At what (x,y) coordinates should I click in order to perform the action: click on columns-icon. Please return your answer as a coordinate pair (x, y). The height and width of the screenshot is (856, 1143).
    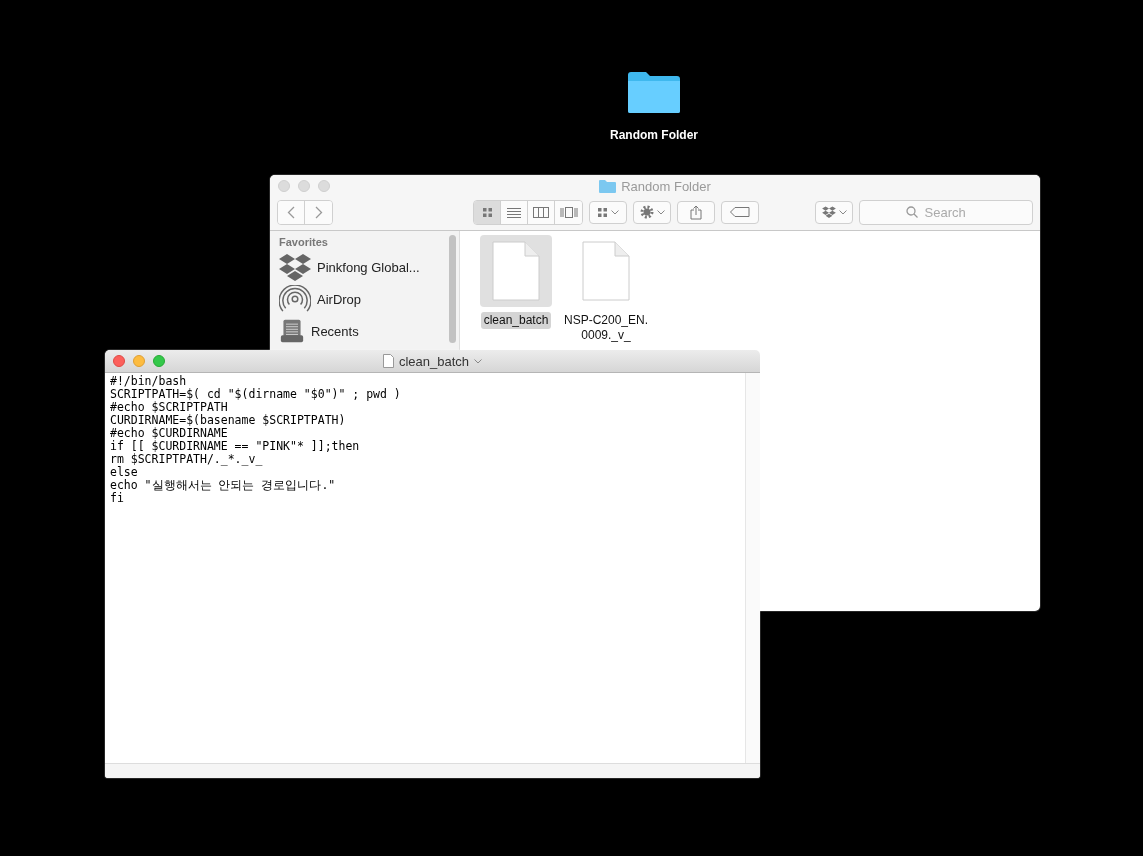
    Looking at the image, I should click on (541, 212).